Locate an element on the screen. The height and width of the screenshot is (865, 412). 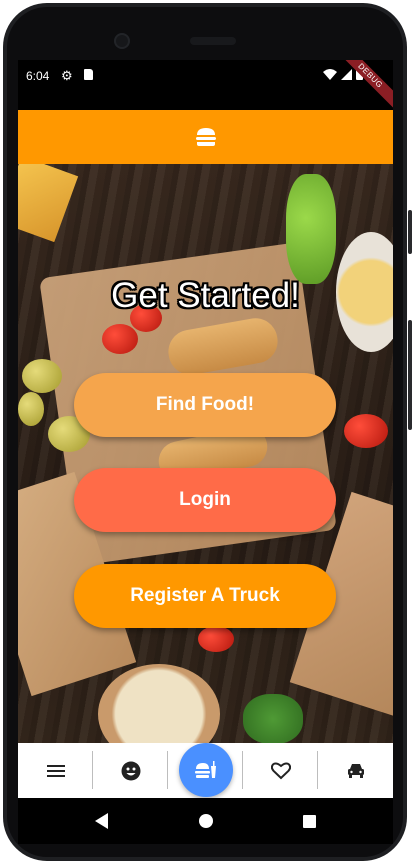
nav-menu is located at coordinates (55, 770).